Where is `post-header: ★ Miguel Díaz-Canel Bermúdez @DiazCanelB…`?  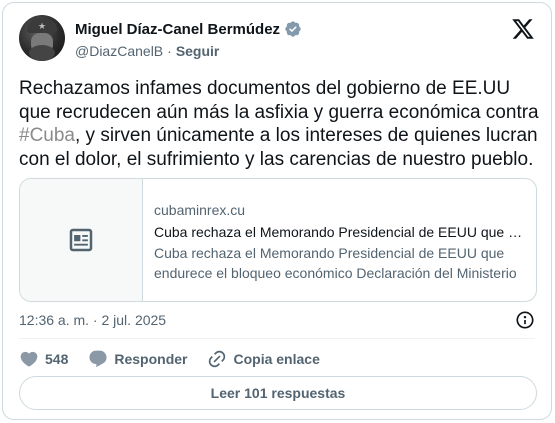
post-header: ★ Miguel Díaz-Canel Bermúdez @DiazCanelB… is located at coordinates (278, 39).